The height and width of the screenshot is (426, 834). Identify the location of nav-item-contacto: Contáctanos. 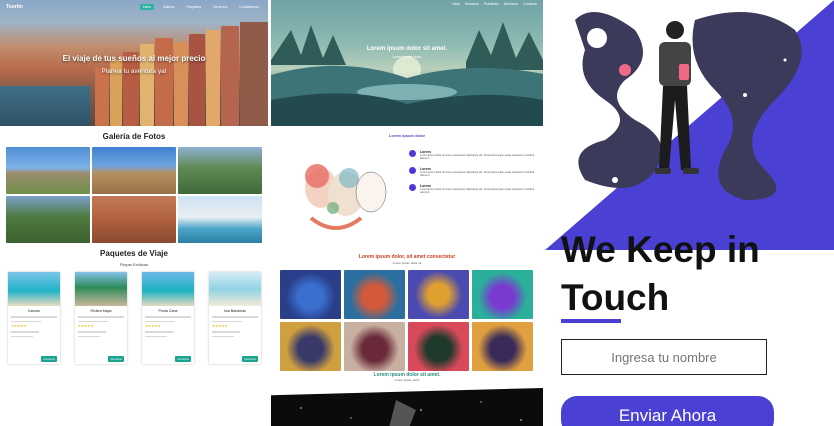
(249, 7).